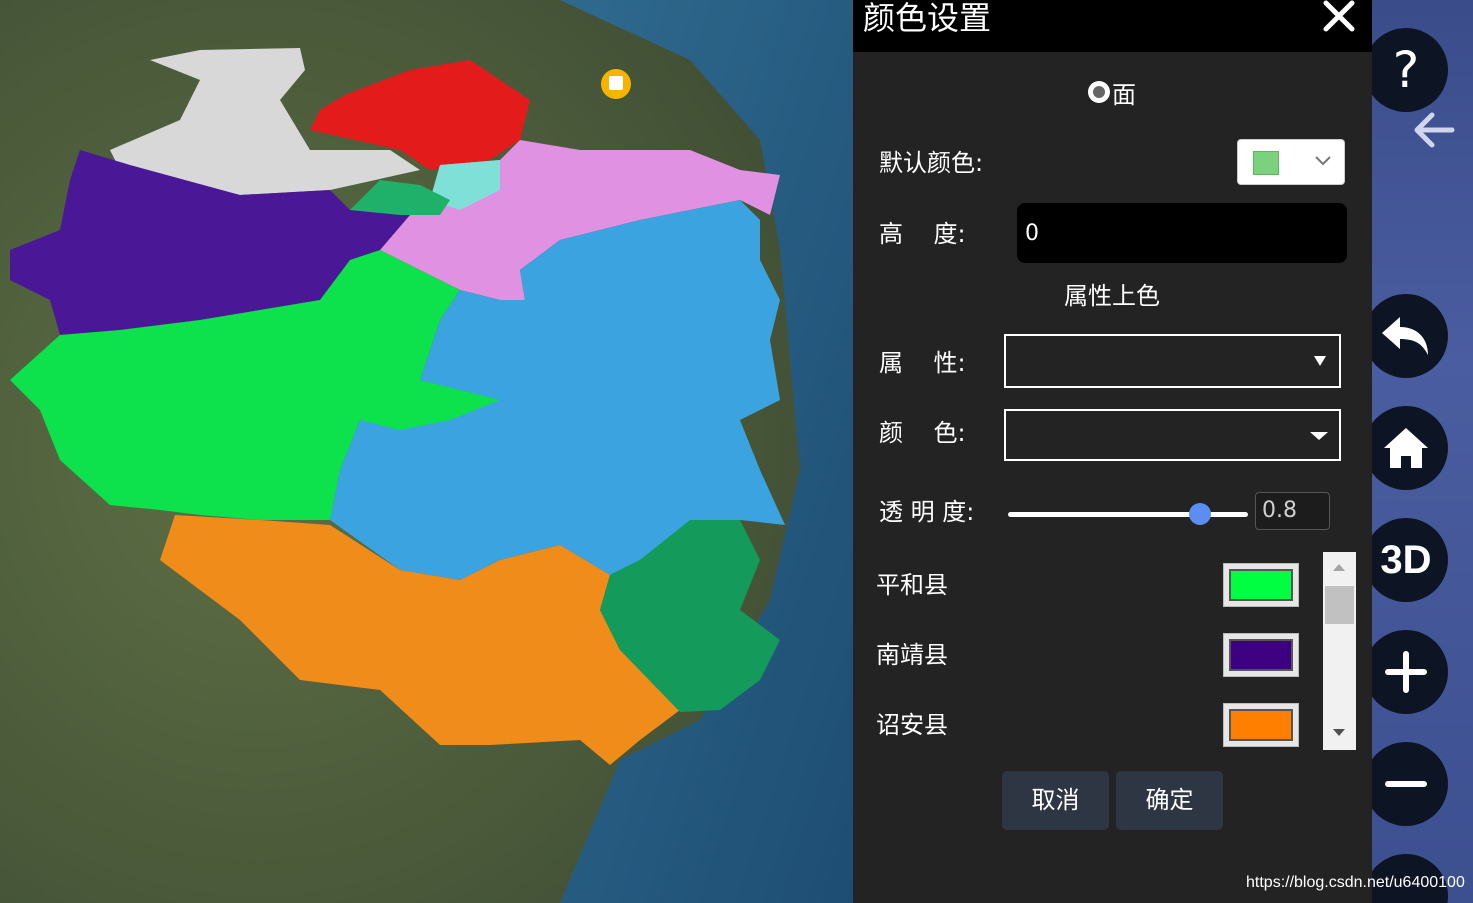  Describe the element at coordinates (912, 585) in the screenshot. I see `county-name: 平和县` at that location.